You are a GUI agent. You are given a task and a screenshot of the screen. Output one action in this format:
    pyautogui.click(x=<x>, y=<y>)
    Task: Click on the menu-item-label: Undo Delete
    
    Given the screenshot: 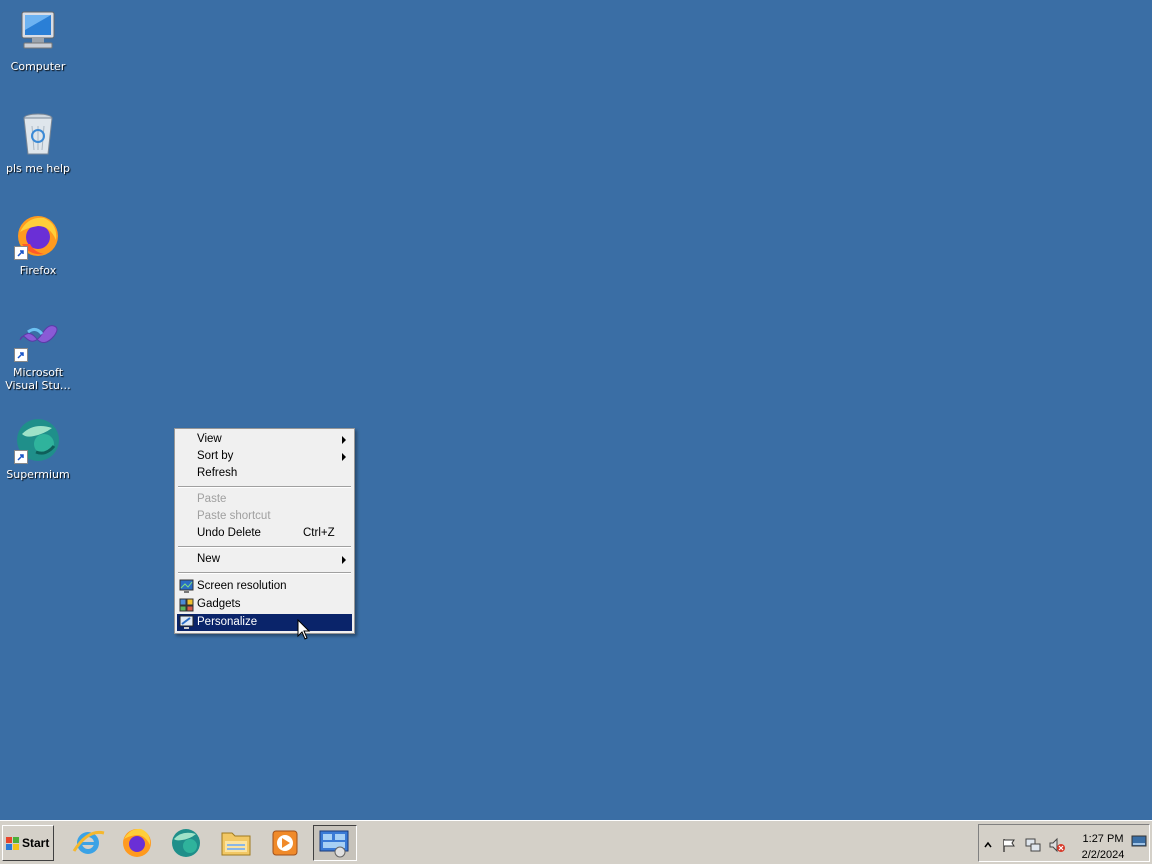 What is the action you would take?
    pyautogui.click(x=229, y=533)
    